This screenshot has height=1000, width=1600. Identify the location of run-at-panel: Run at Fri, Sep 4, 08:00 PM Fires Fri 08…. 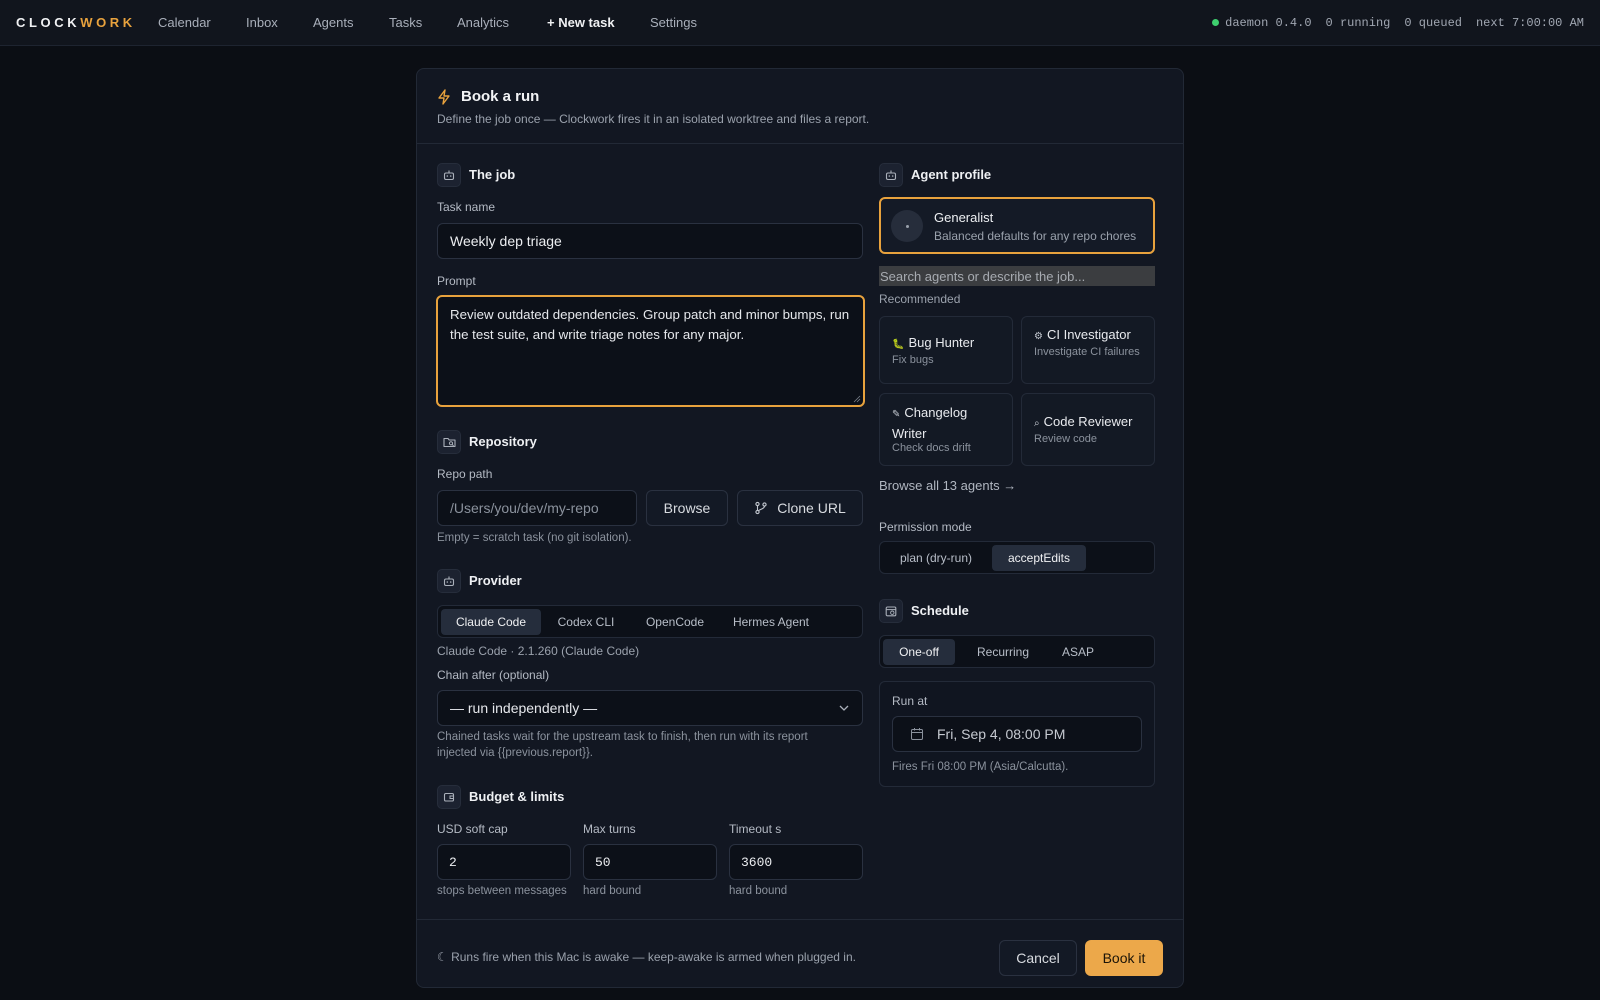
(1017, 734).